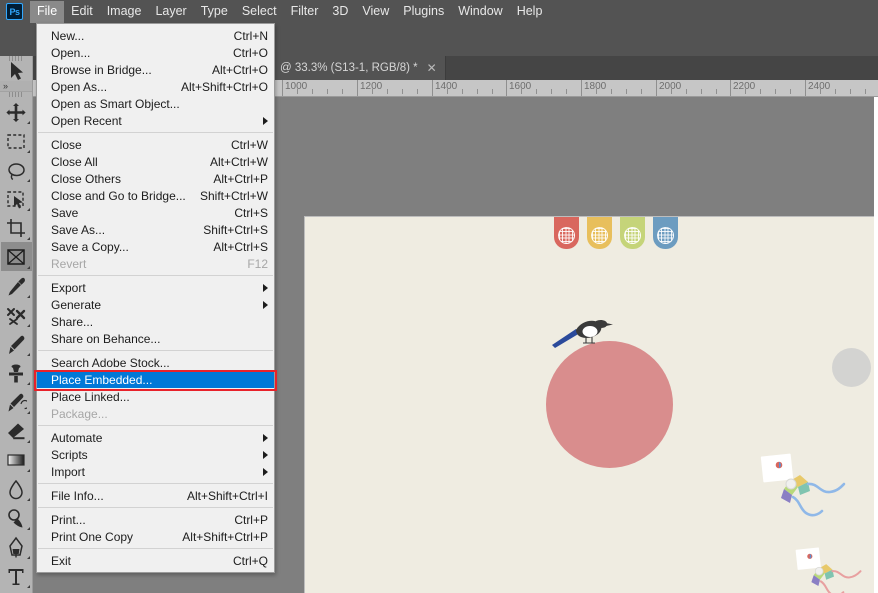  Describe the element at coordinates (16, 314) in the screenshot. I see `healing-brush-tool` at that location.